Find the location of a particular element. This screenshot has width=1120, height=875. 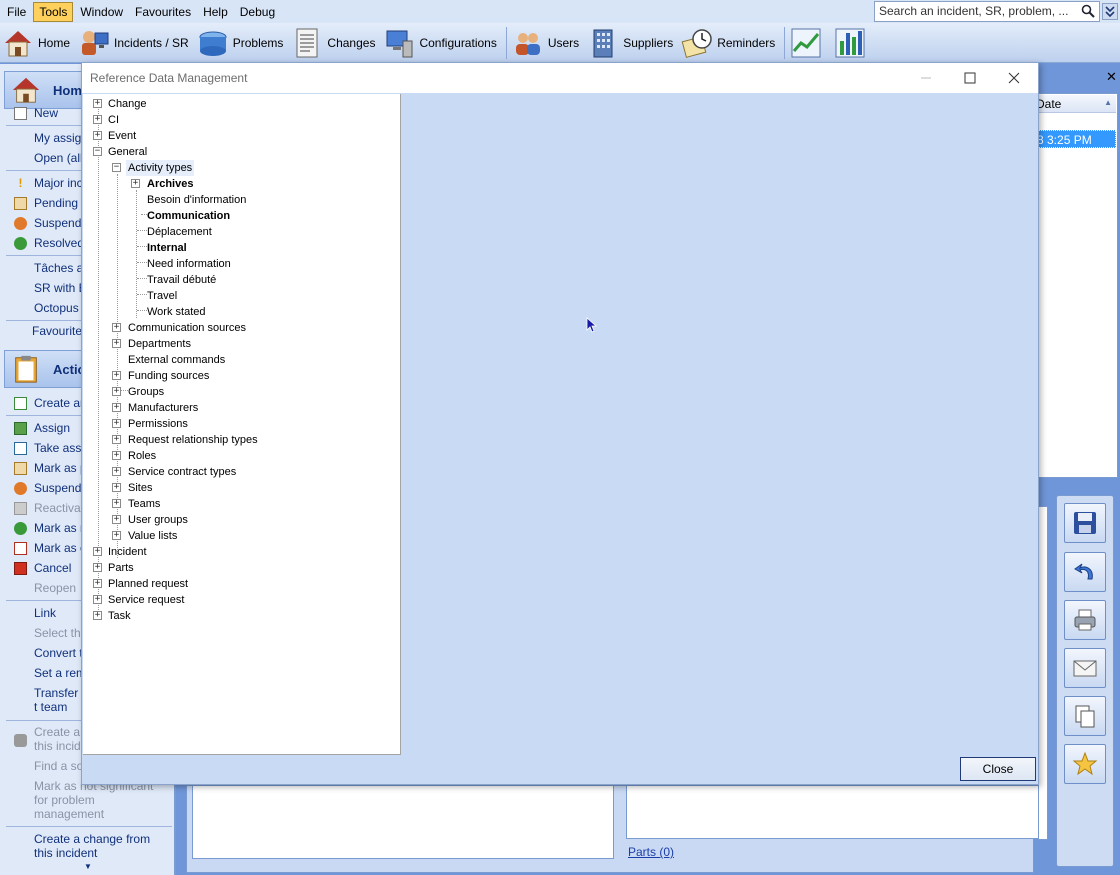

tree-node-request-relationship-types: Request relationship types is located at coordinates (193, 440).